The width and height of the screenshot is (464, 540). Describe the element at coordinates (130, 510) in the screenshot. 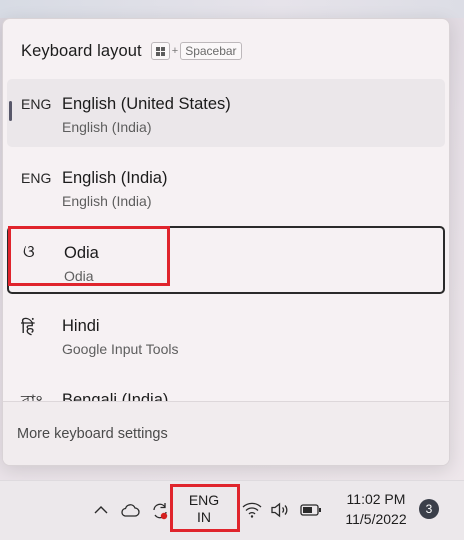

I see `cloud-icon` at that location.